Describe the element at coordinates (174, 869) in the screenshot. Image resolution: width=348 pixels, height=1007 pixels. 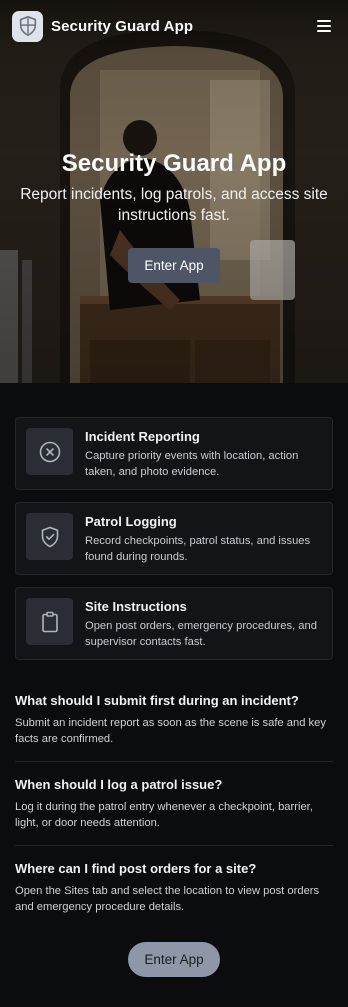
I see `faq-question: Where can I find post orders for a site?` at that location.